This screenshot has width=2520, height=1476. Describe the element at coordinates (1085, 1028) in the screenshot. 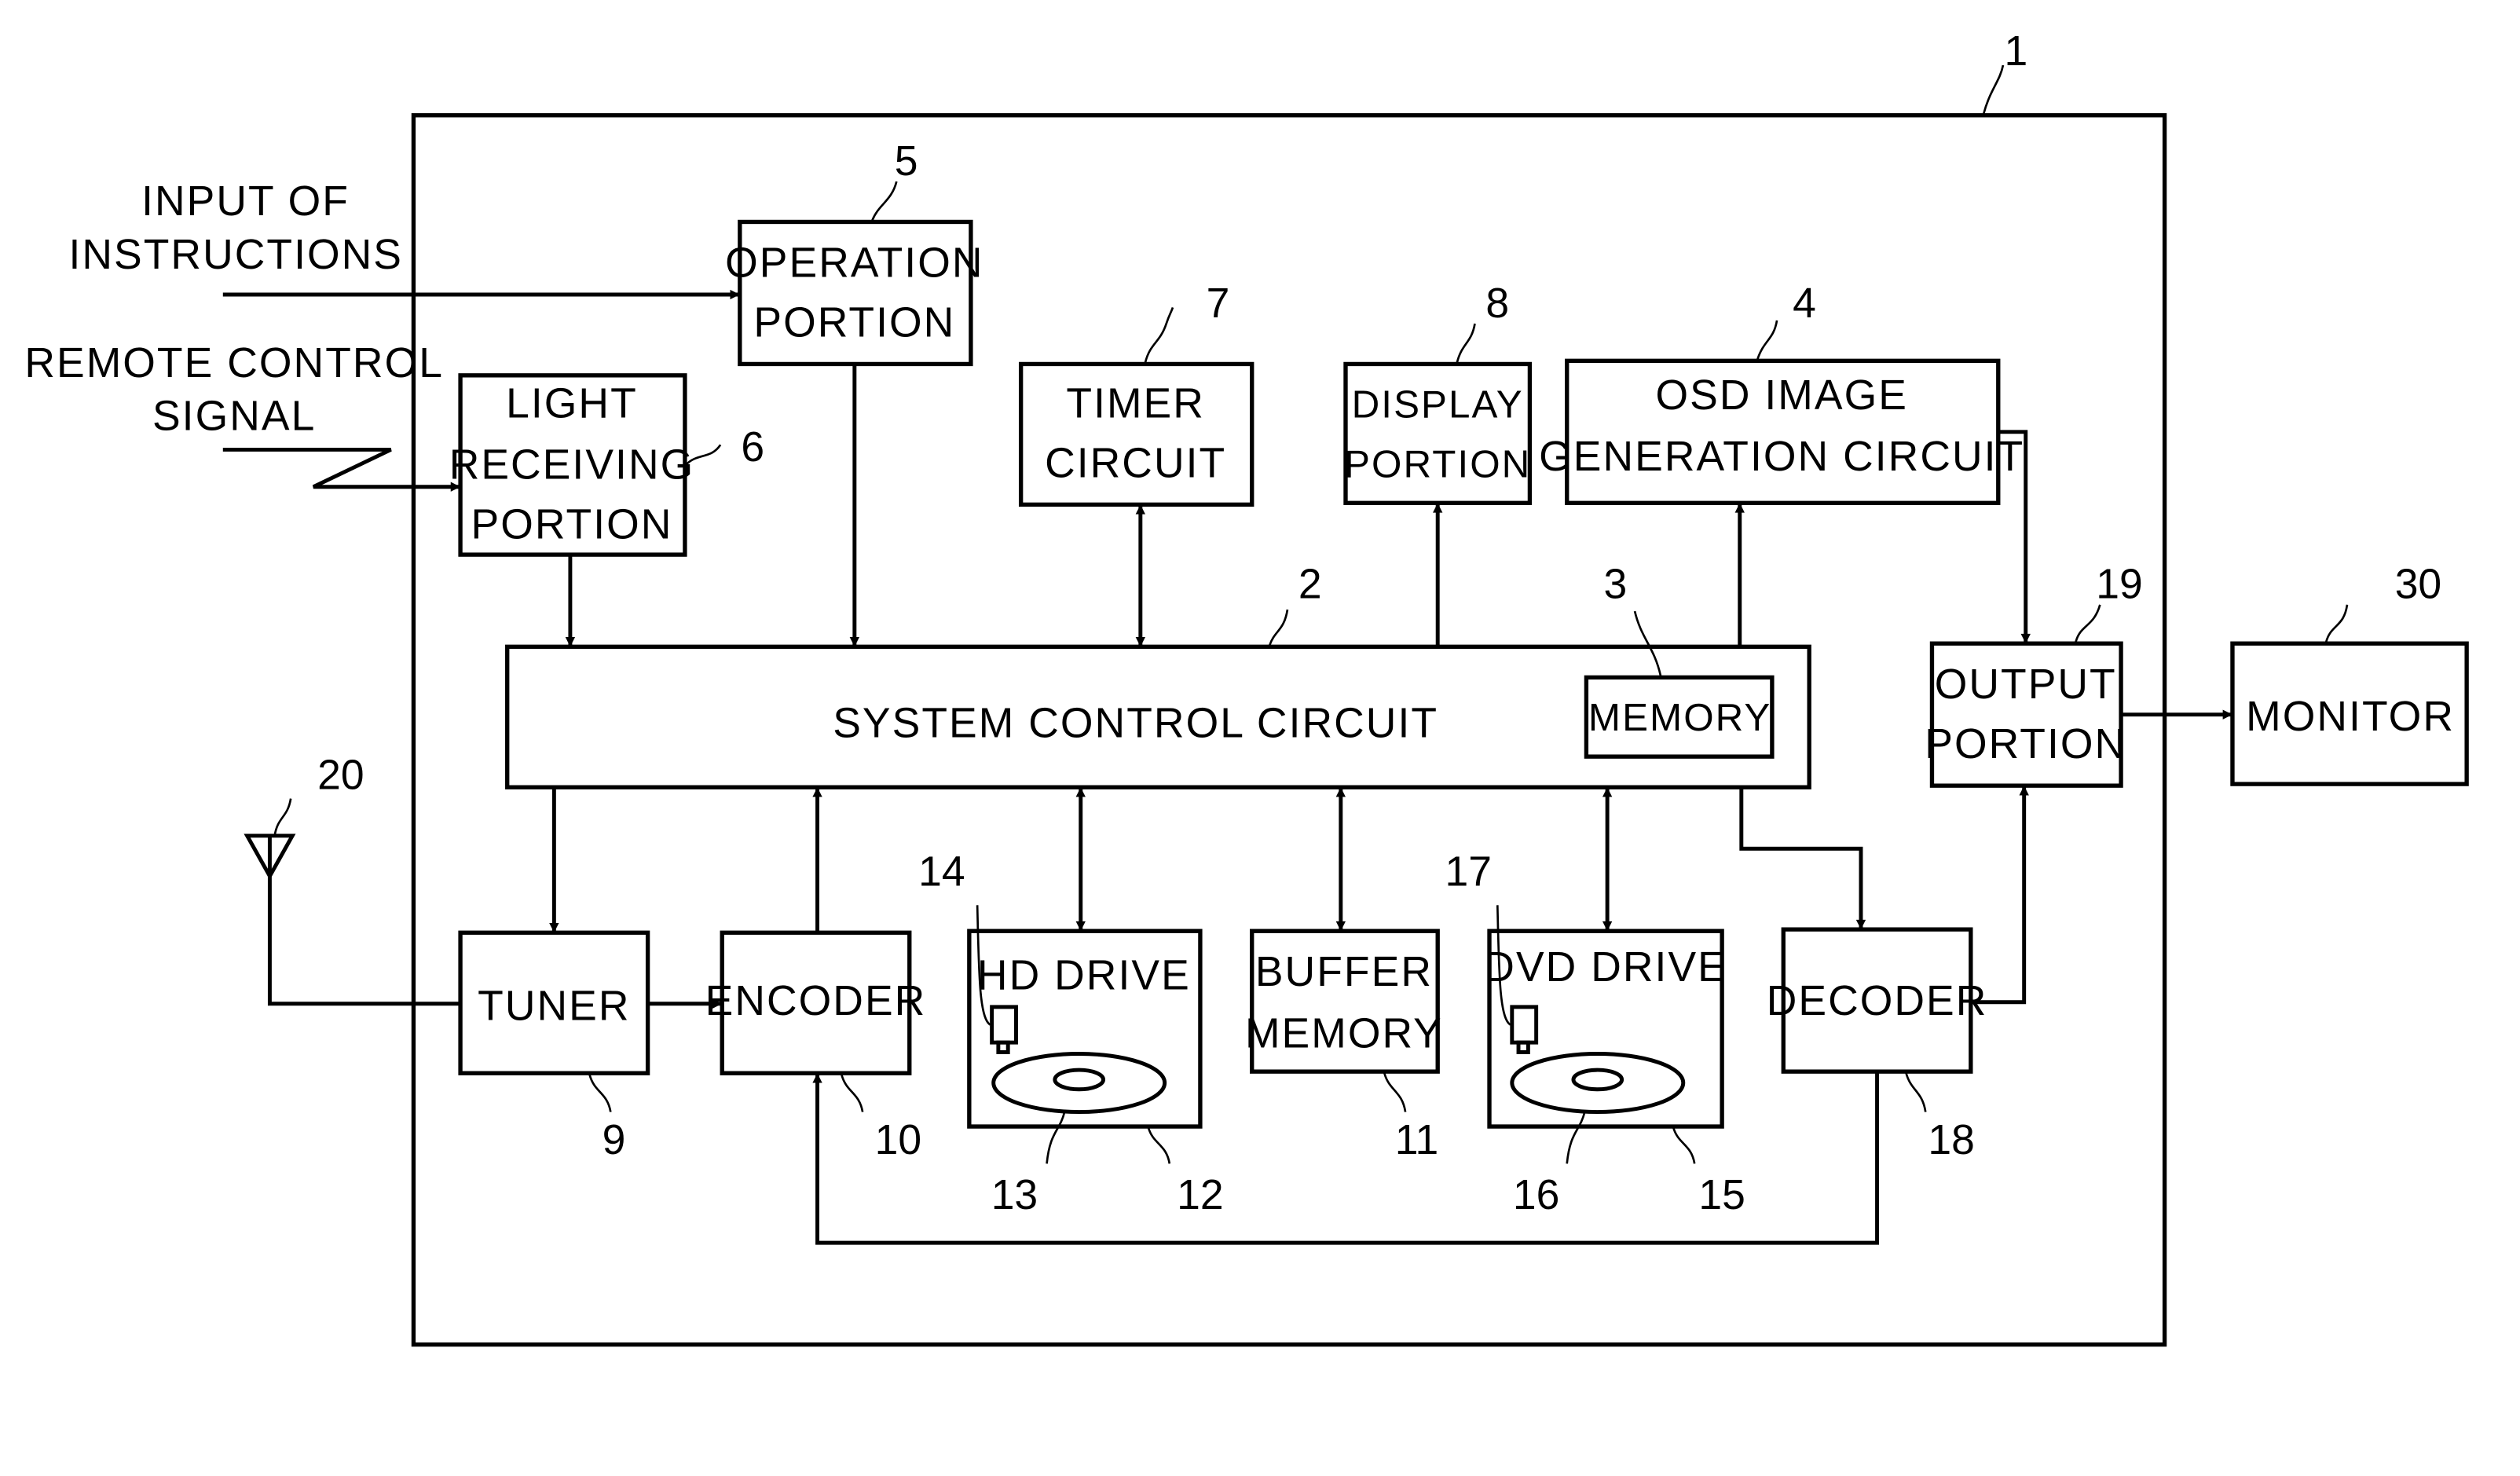

I see `hd-drive-block: HD DRIVE` at that location.